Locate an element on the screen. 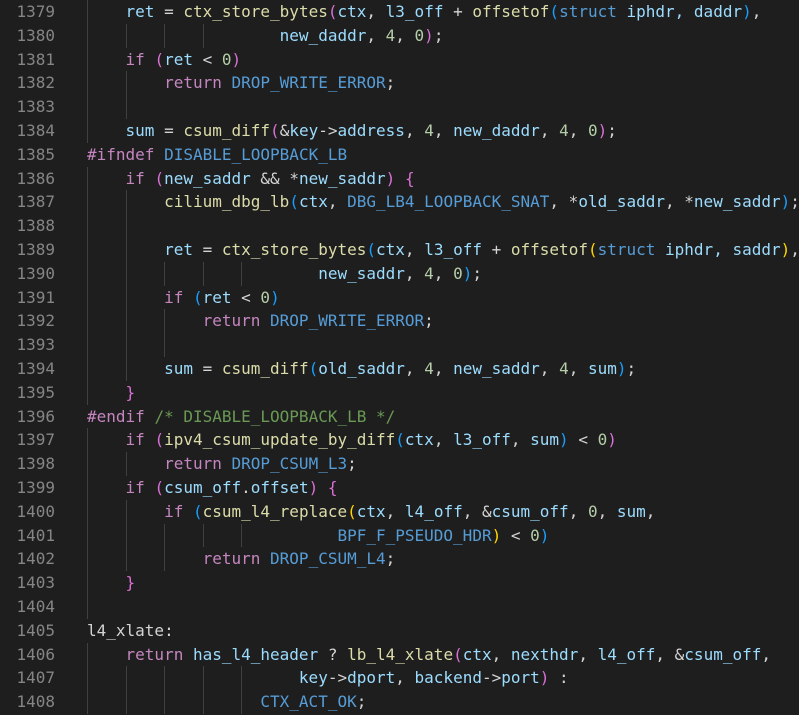 The width and height of the screenshot is (799, 715). code-line: 1401 BPF_F_PSEUDO_HDR) < 0) is located at coordinates (399, 535).